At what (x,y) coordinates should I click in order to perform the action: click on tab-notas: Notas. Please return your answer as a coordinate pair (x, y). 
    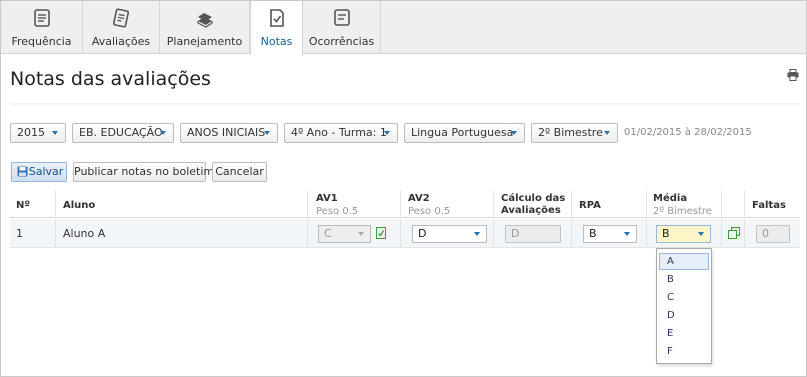
    Looking at the image, I should click on (276, 28).